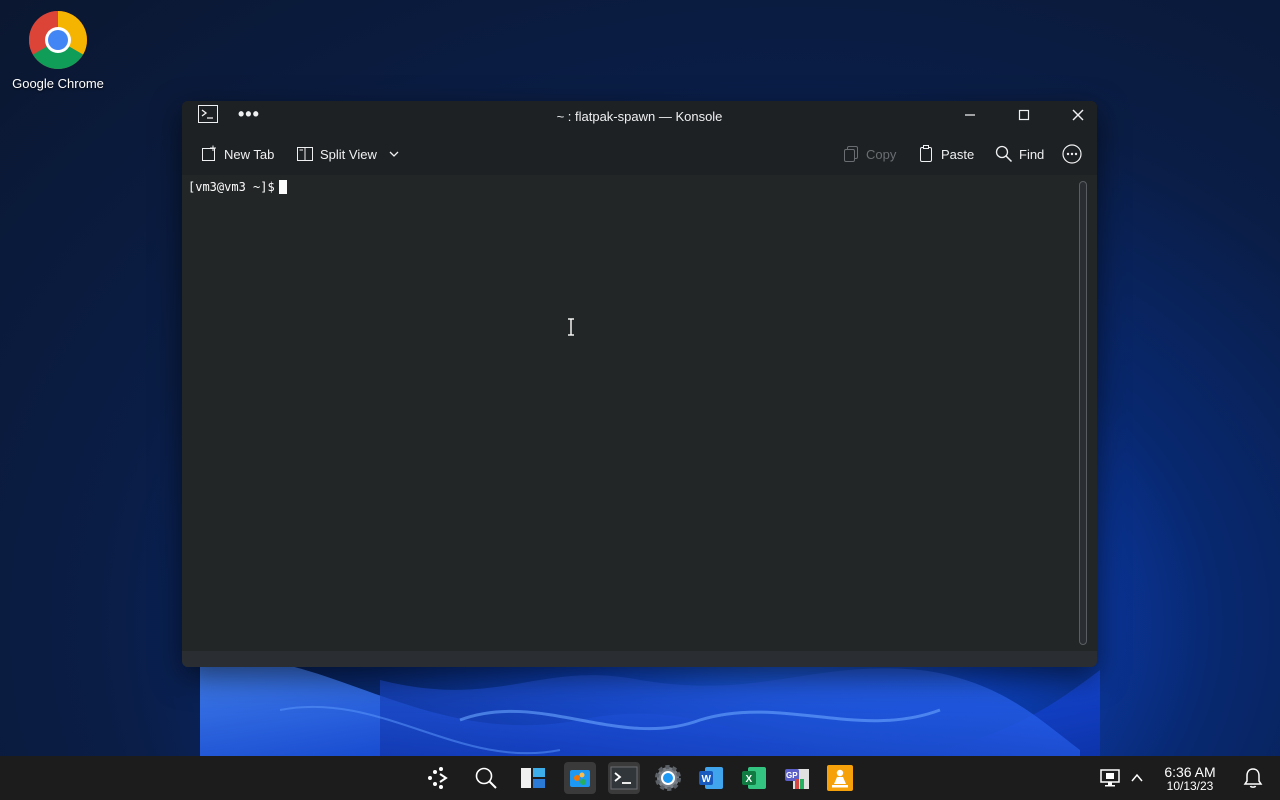 This screenshot has width=1280, height=800. I want to click on start-icon, so click(438, 778).